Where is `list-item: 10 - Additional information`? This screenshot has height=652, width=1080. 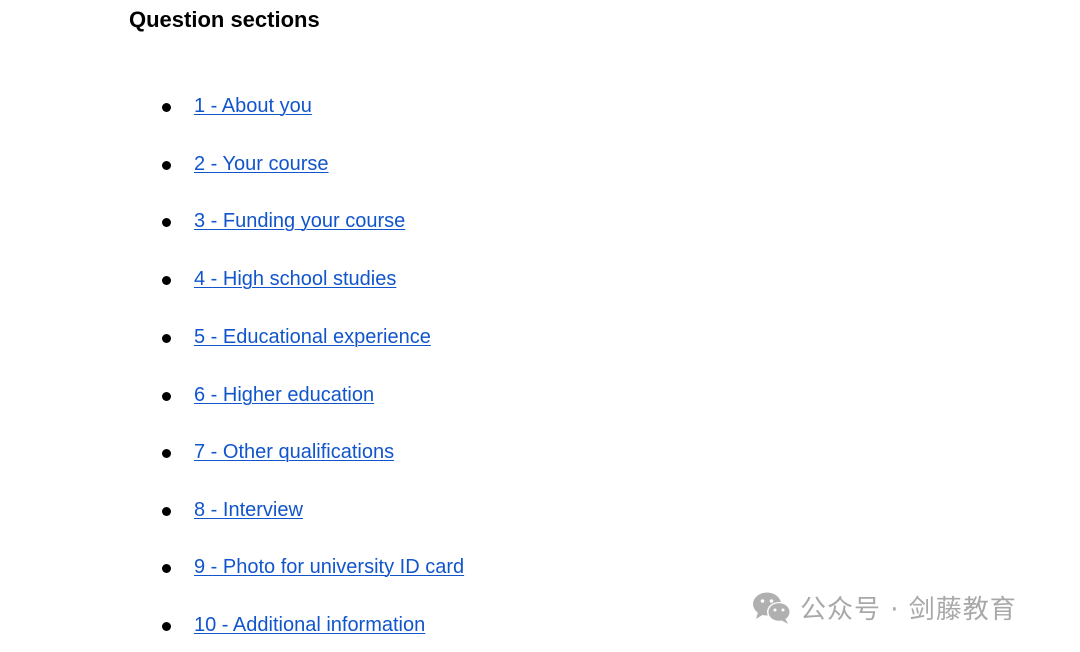 list-item: 10 - Additional information is located at coordinates (293, 625).